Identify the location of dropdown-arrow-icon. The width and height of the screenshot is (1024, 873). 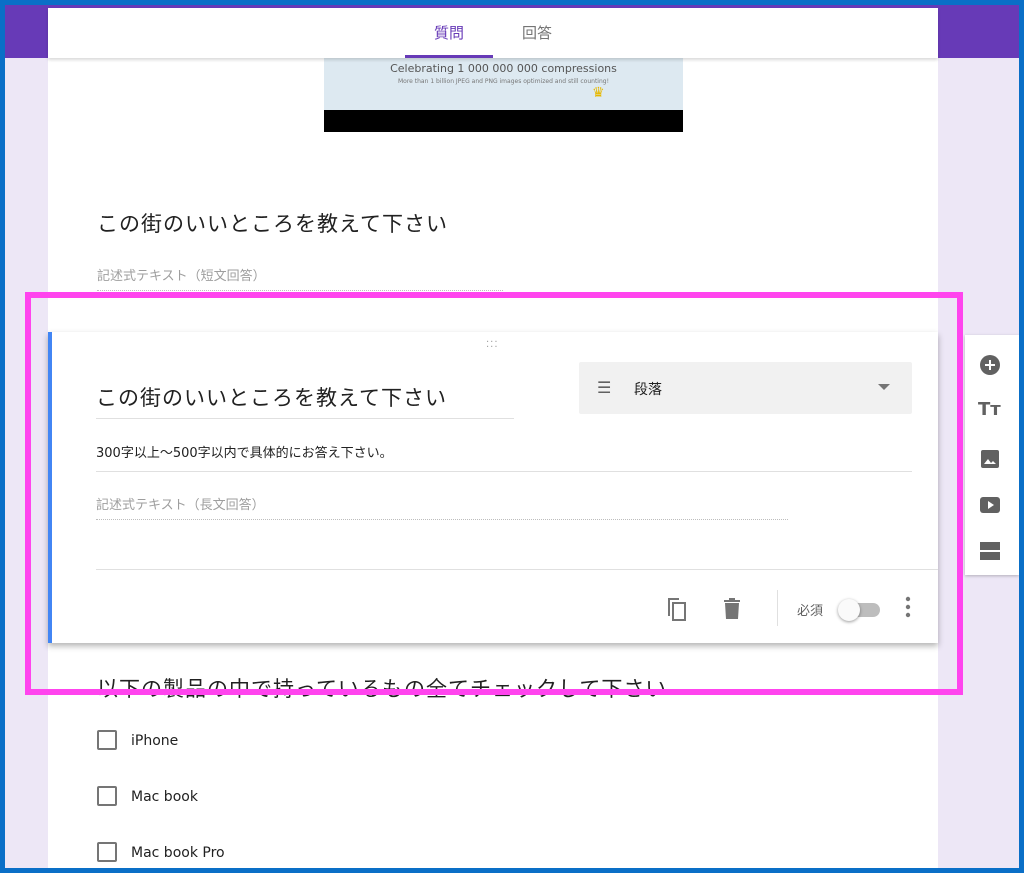
(884, 387).